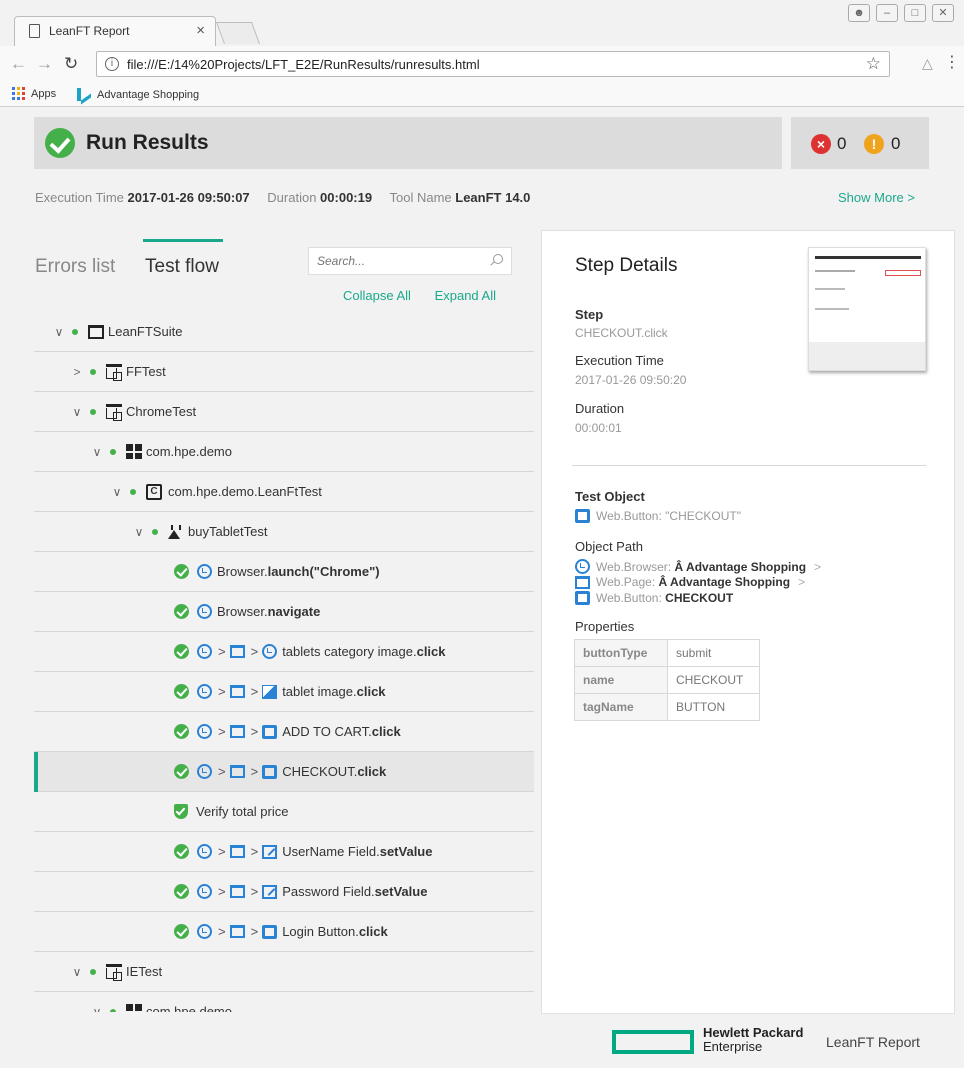  What do you see at coordinates (876, 197) in the screenshot?
I see `show-more-link: Show More >` at bounding box center [876, 197].